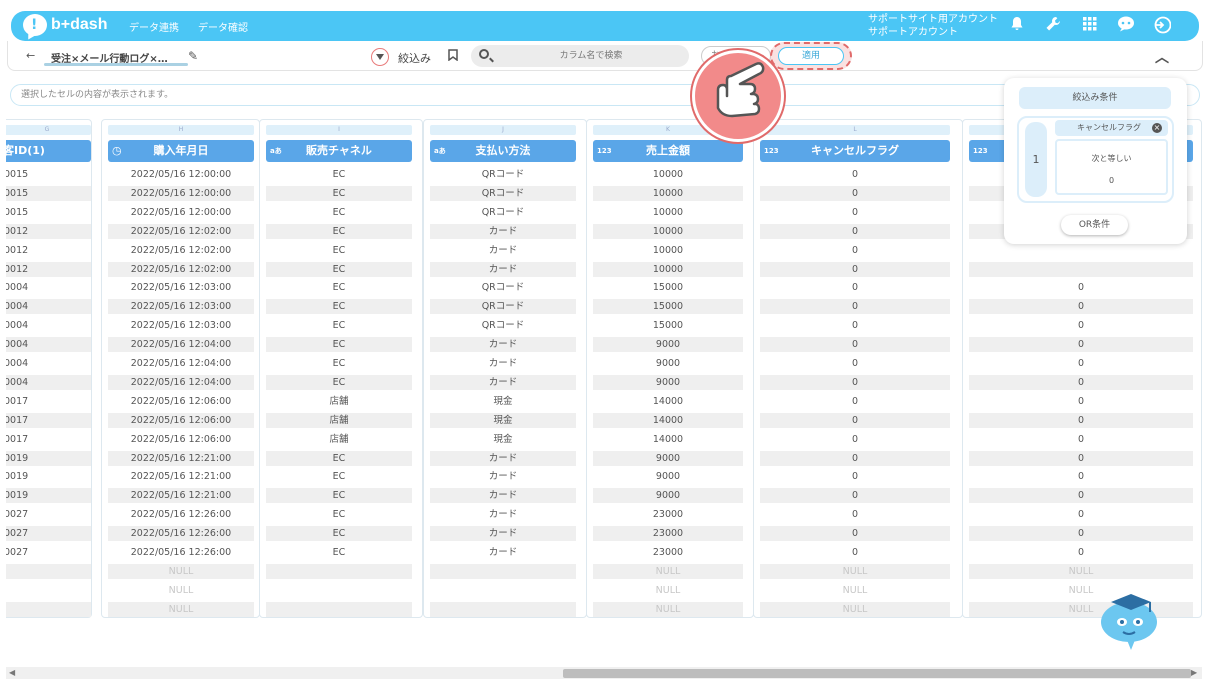 Image resolution: width=1210 pixels, height=680 pixels. Describe the element at coordinates (48, 269) in the screenshot. I see `grid-cell: 0012` at that location.